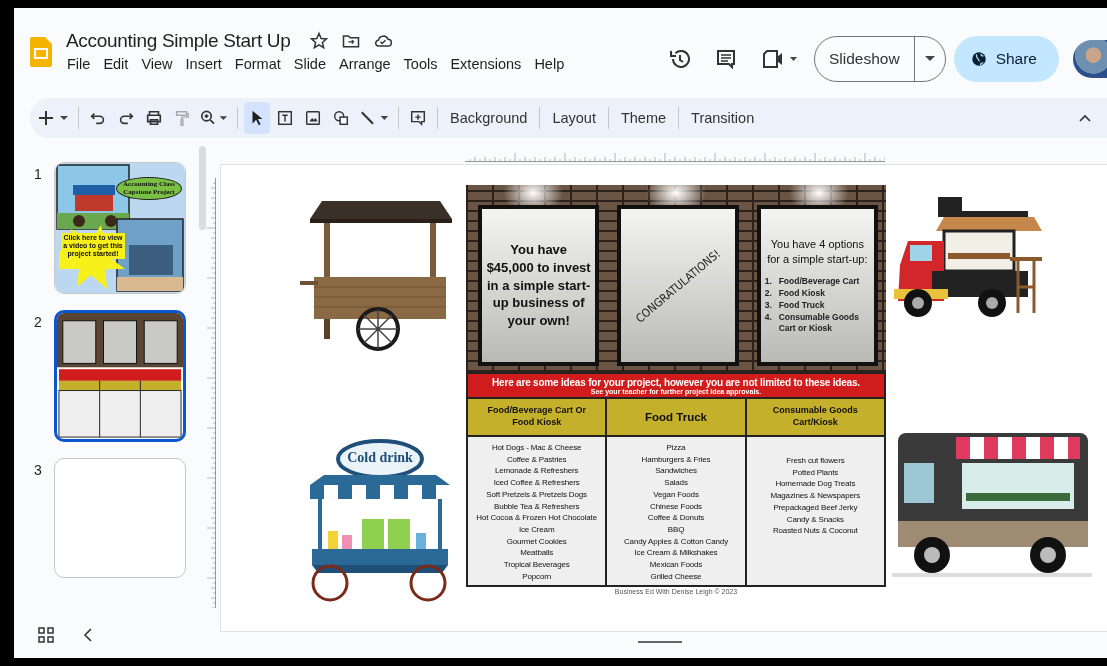  What do you see at coordinates (46, 635) in the screenshot?
I see `grid-view-icon` at bounding box center [46, 635].